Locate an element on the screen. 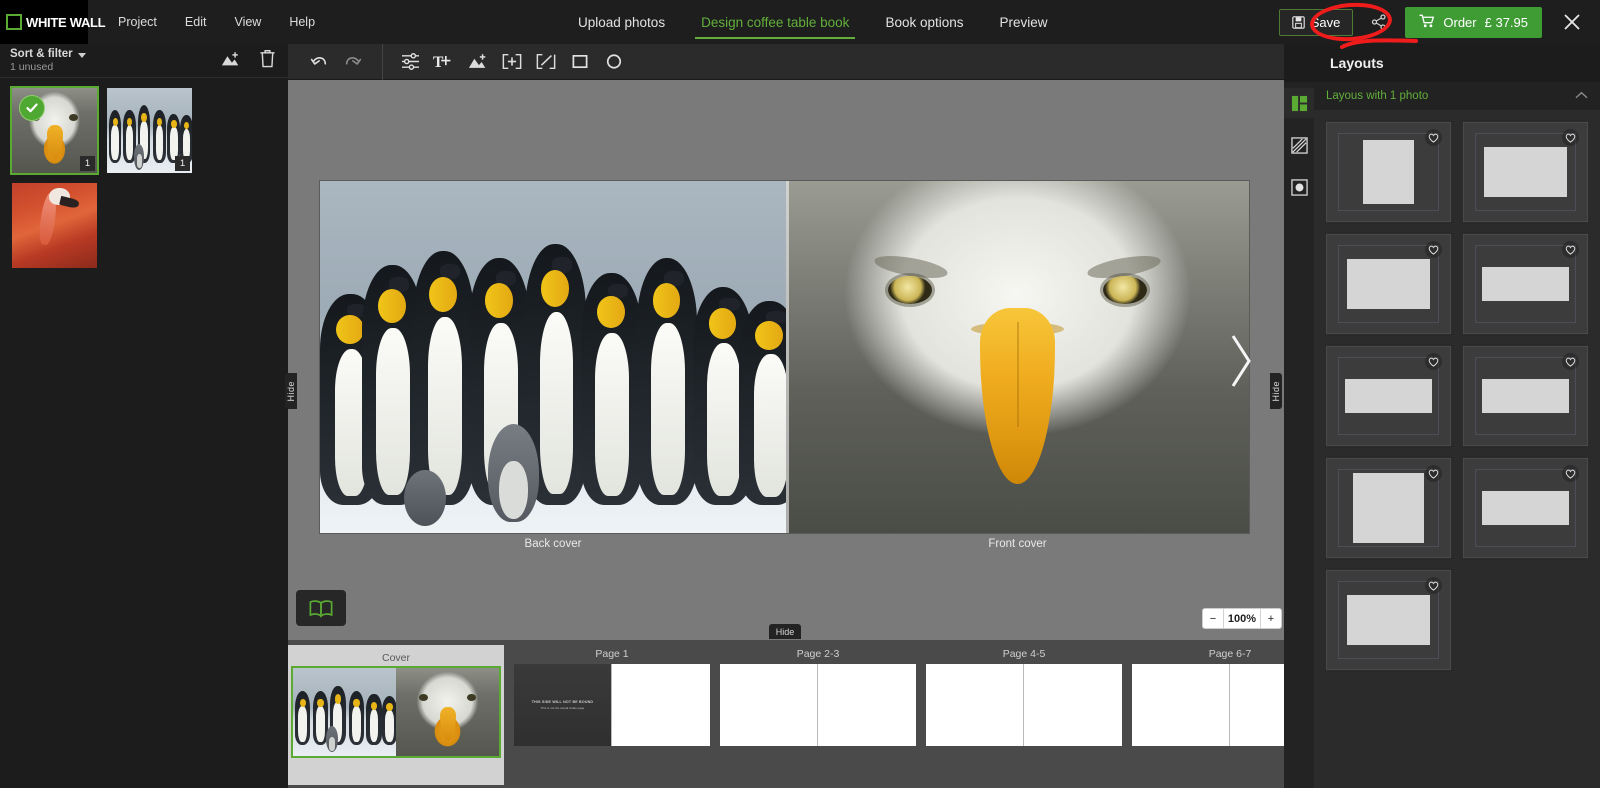  tab-upload-photos: Upload photos is located at coordinates (621, 22).